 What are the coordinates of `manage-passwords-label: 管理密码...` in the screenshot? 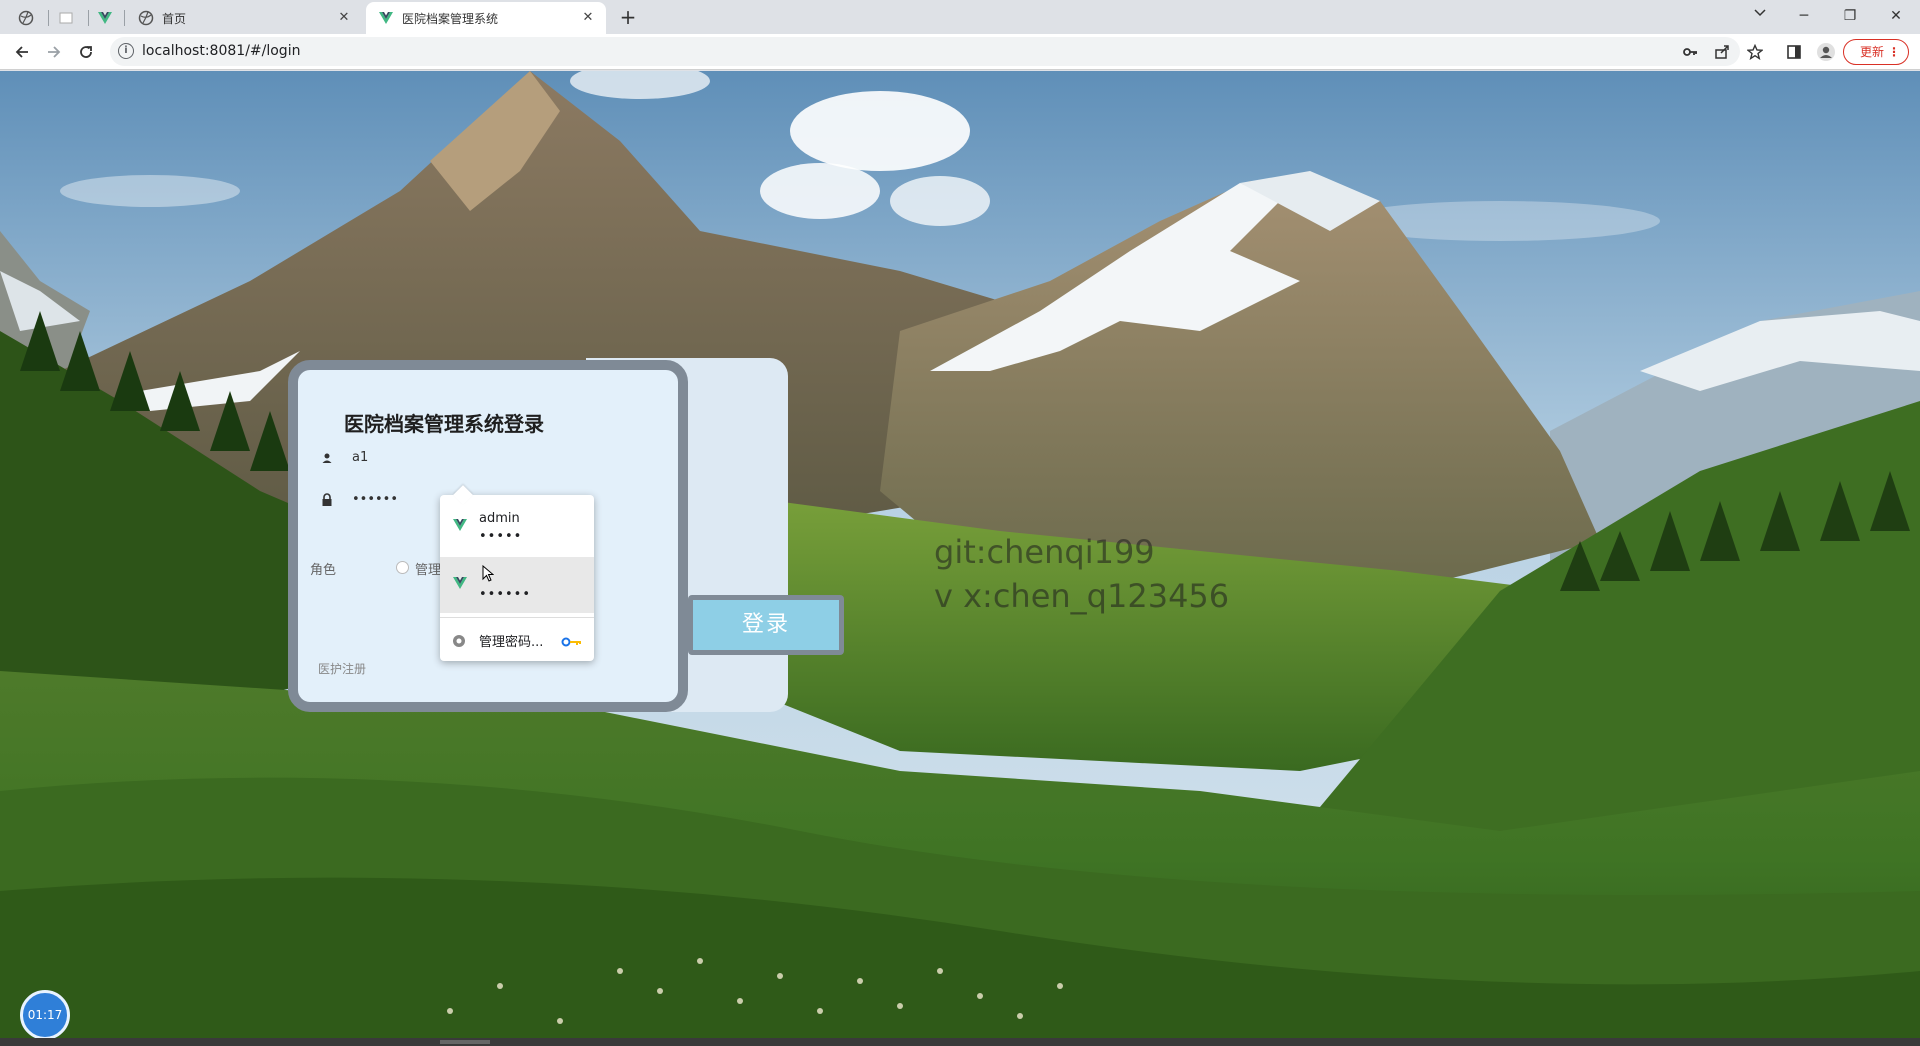 It's located at (511, 642).